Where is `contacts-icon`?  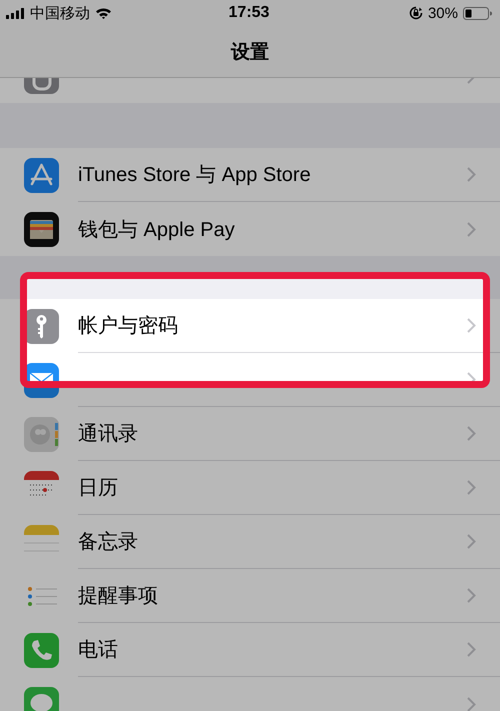
contacts-icon is located at coordinates (41, 434).